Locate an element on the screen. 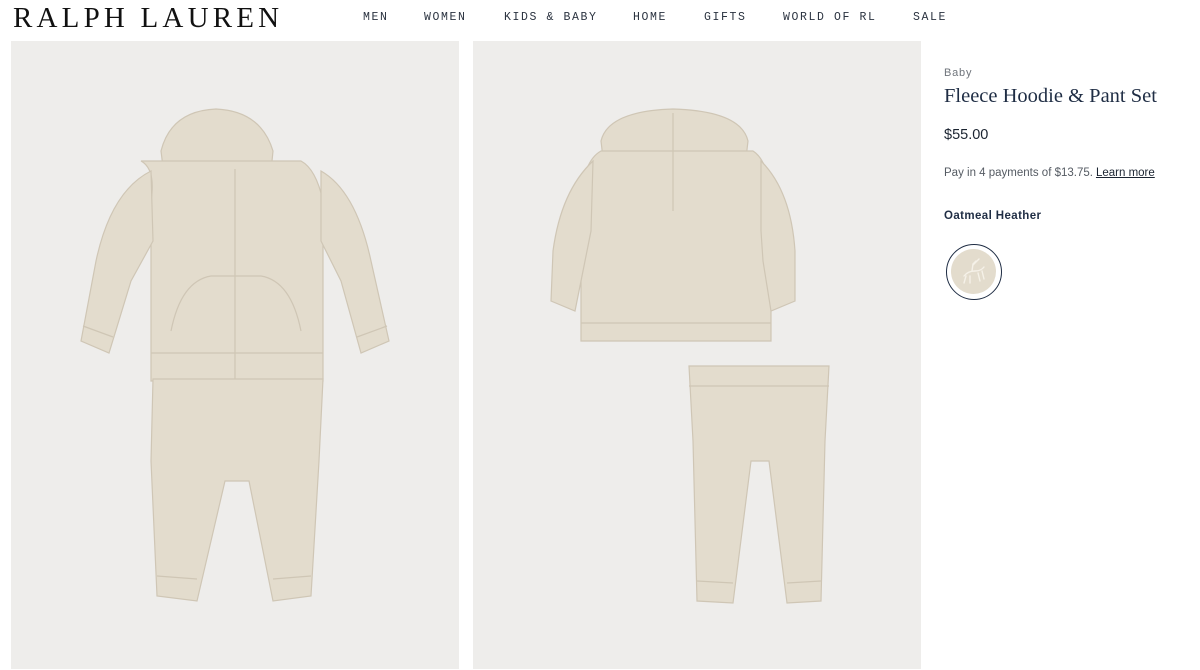 The image size is (1200, 670). product-category: Baby is located at coordinates (958, 73).